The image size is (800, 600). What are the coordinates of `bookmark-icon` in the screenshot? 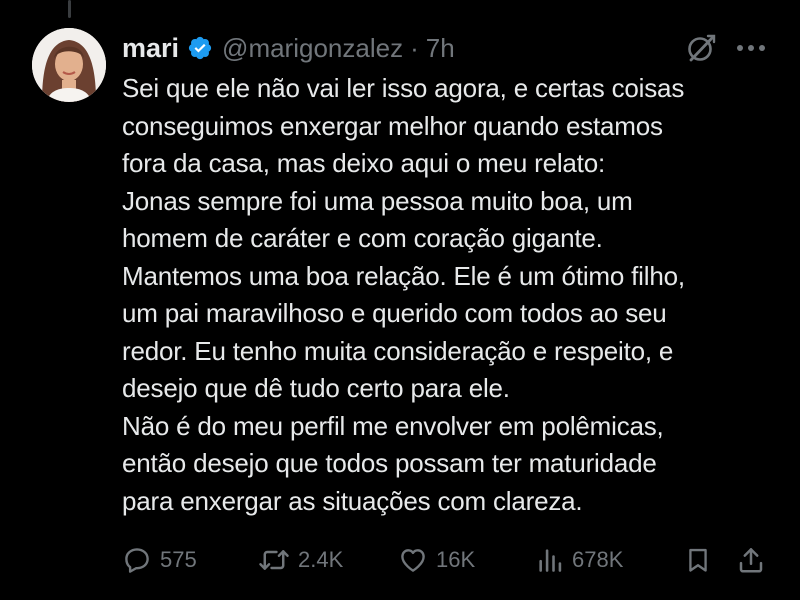 It's located at (698, 560).